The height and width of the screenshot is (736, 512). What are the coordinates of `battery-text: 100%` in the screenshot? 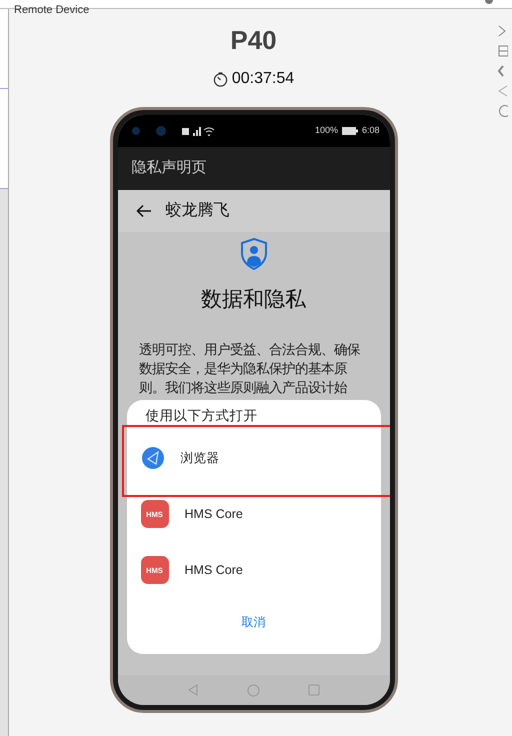 It's located at (326, 131).